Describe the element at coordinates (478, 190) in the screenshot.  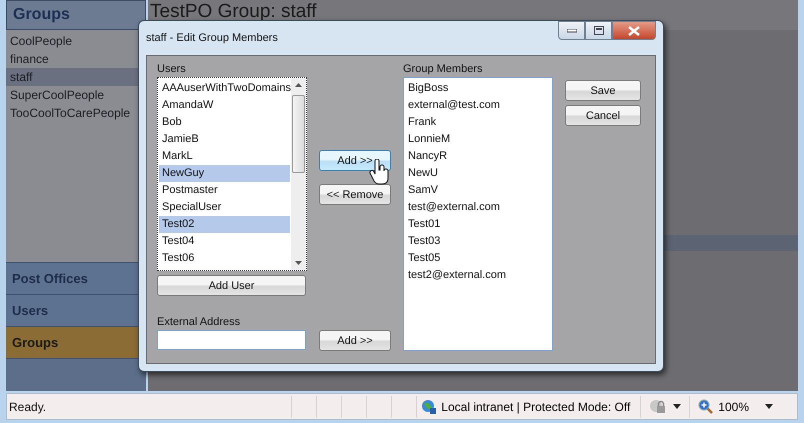
I see `member-item: SamV` at that location.